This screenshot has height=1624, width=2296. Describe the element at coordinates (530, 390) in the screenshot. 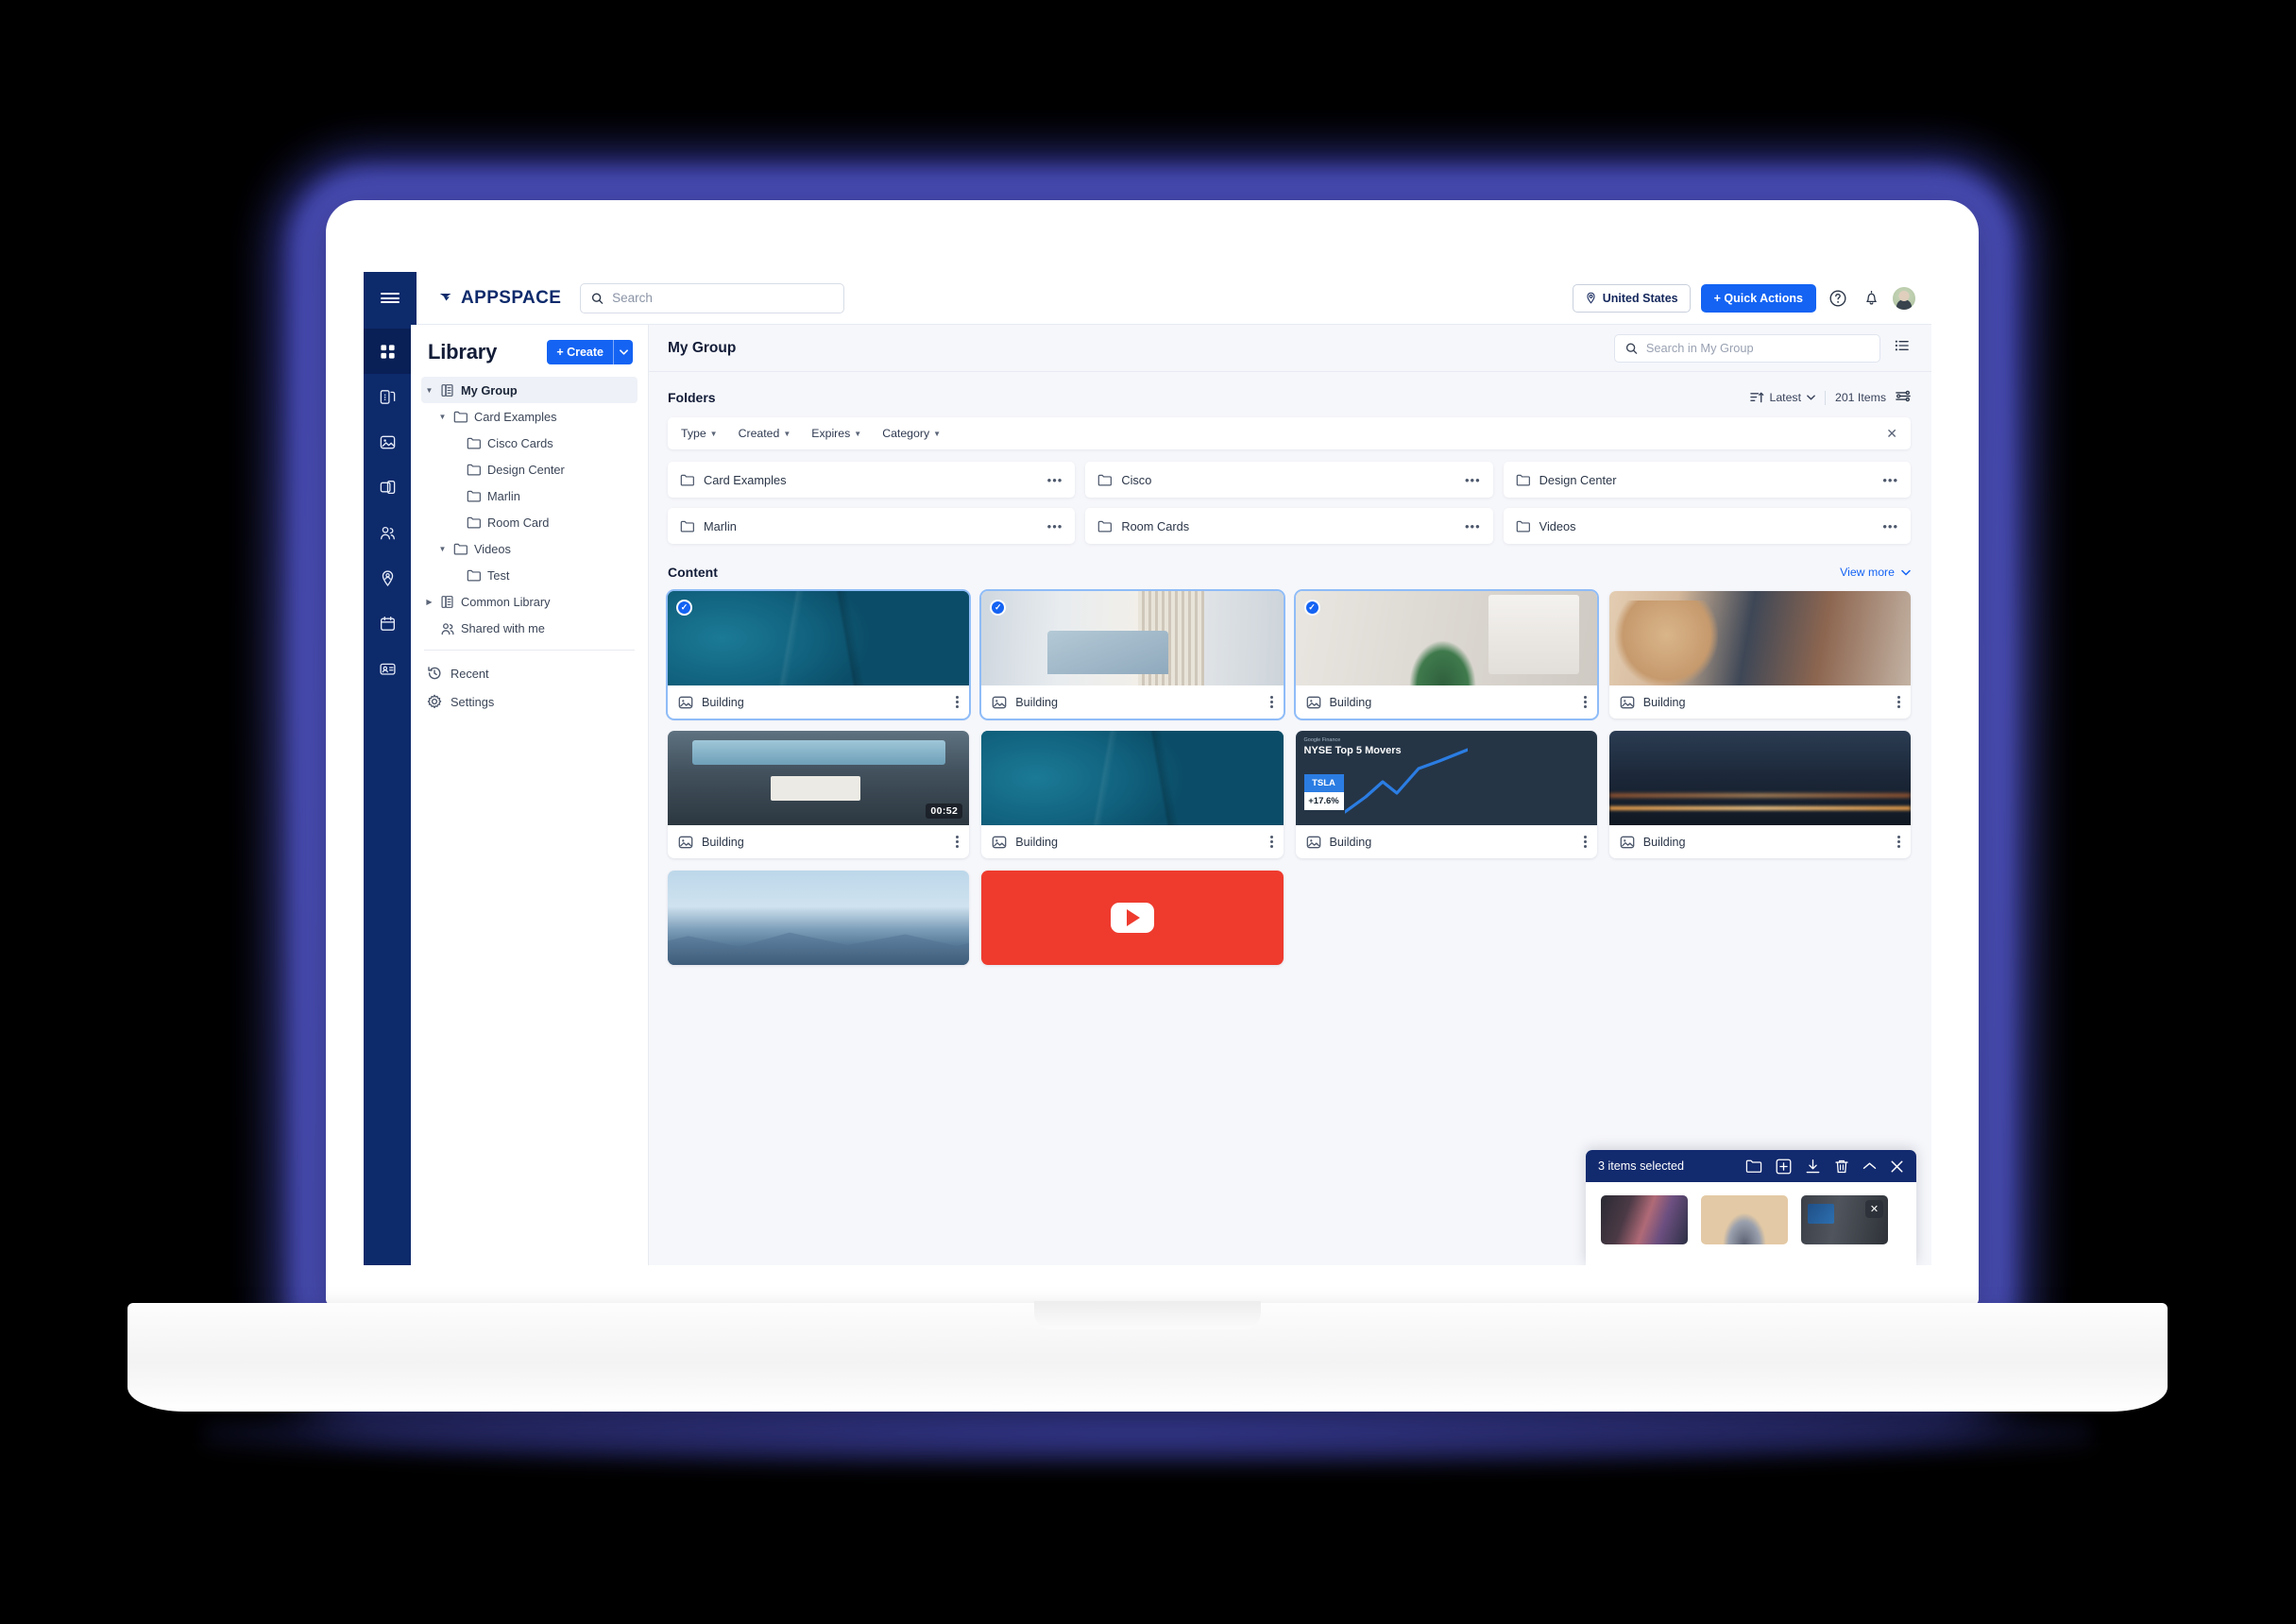

I see `tree-item-my-group: ▼ My Group` at that location.